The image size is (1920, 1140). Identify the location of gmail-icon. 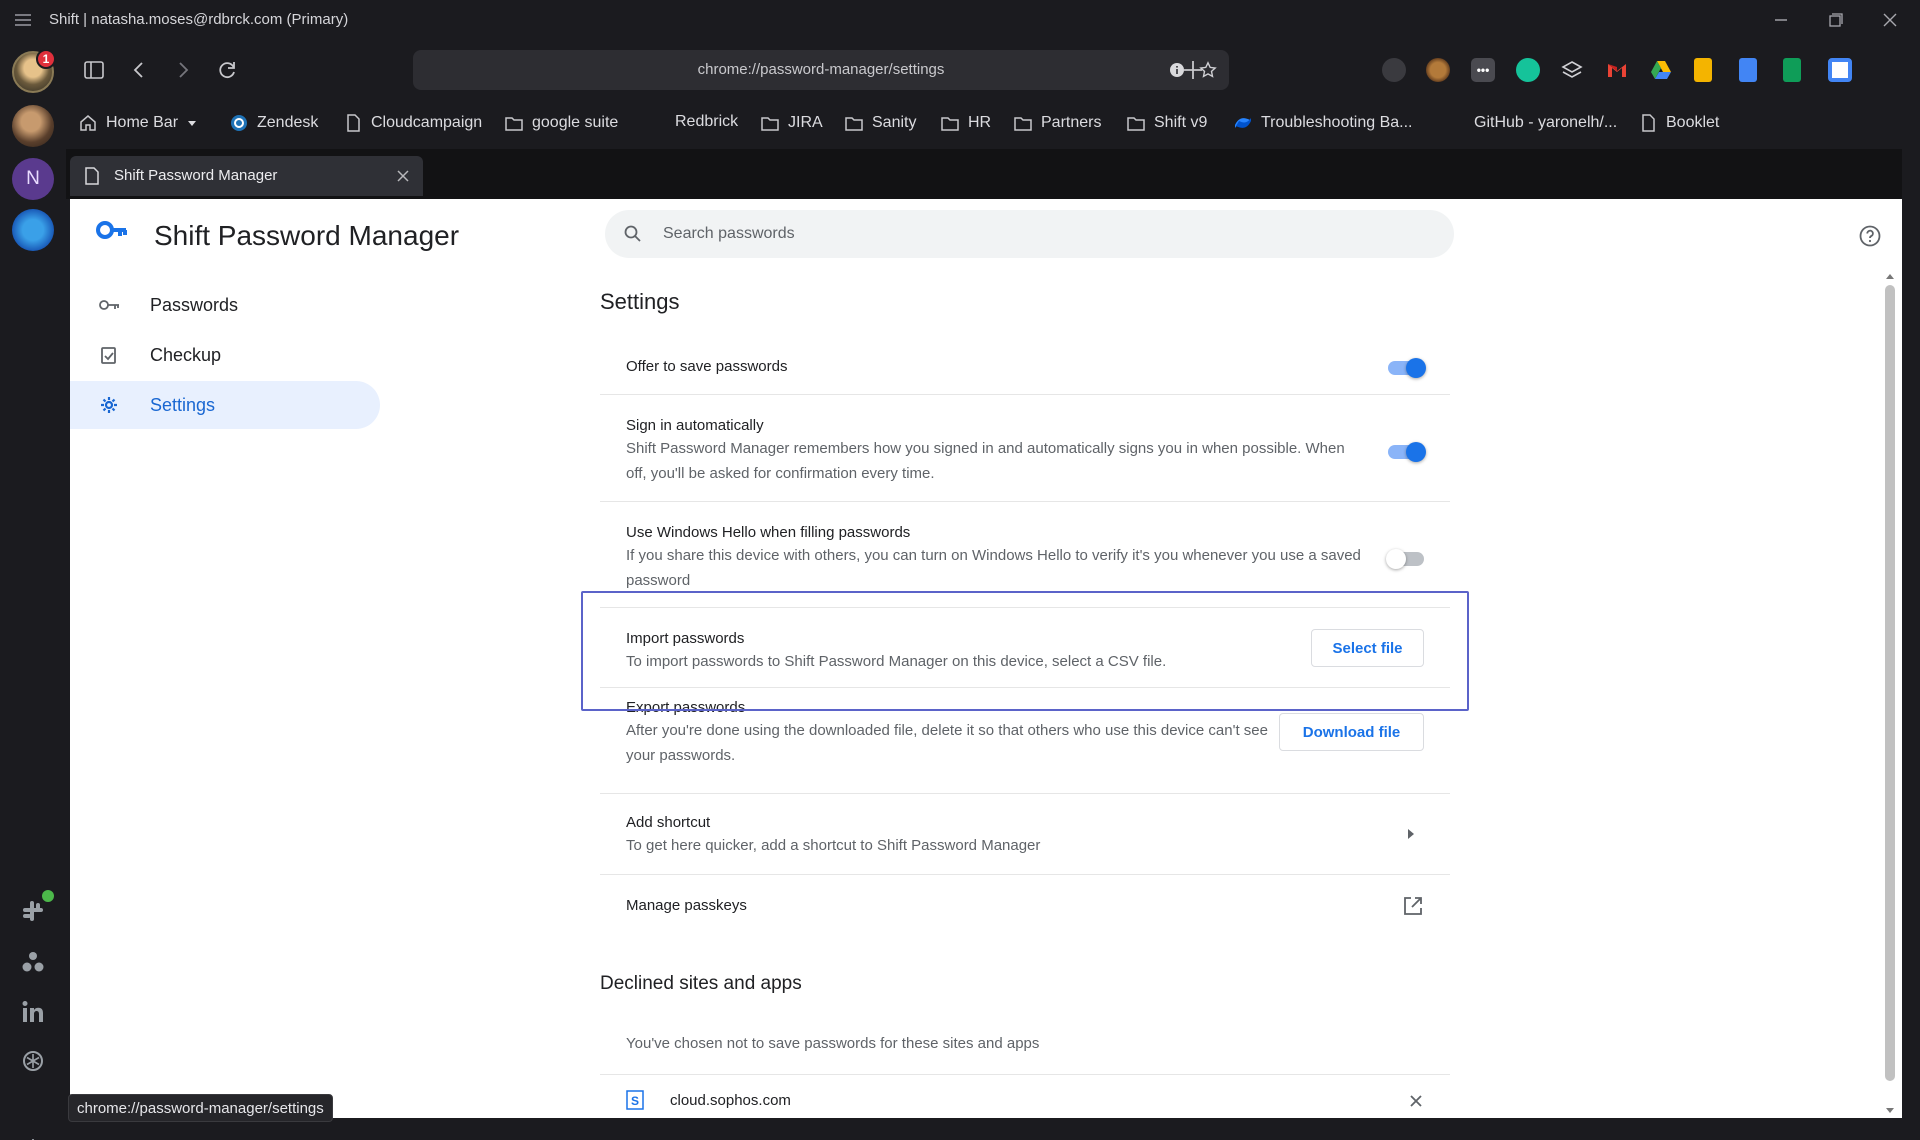
(1617, 70).